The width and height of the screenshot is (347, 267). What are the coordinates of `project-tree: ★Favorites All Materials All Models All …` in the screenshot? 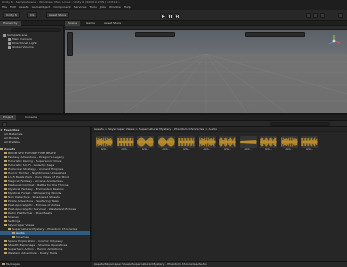 It's located at (45, 194).